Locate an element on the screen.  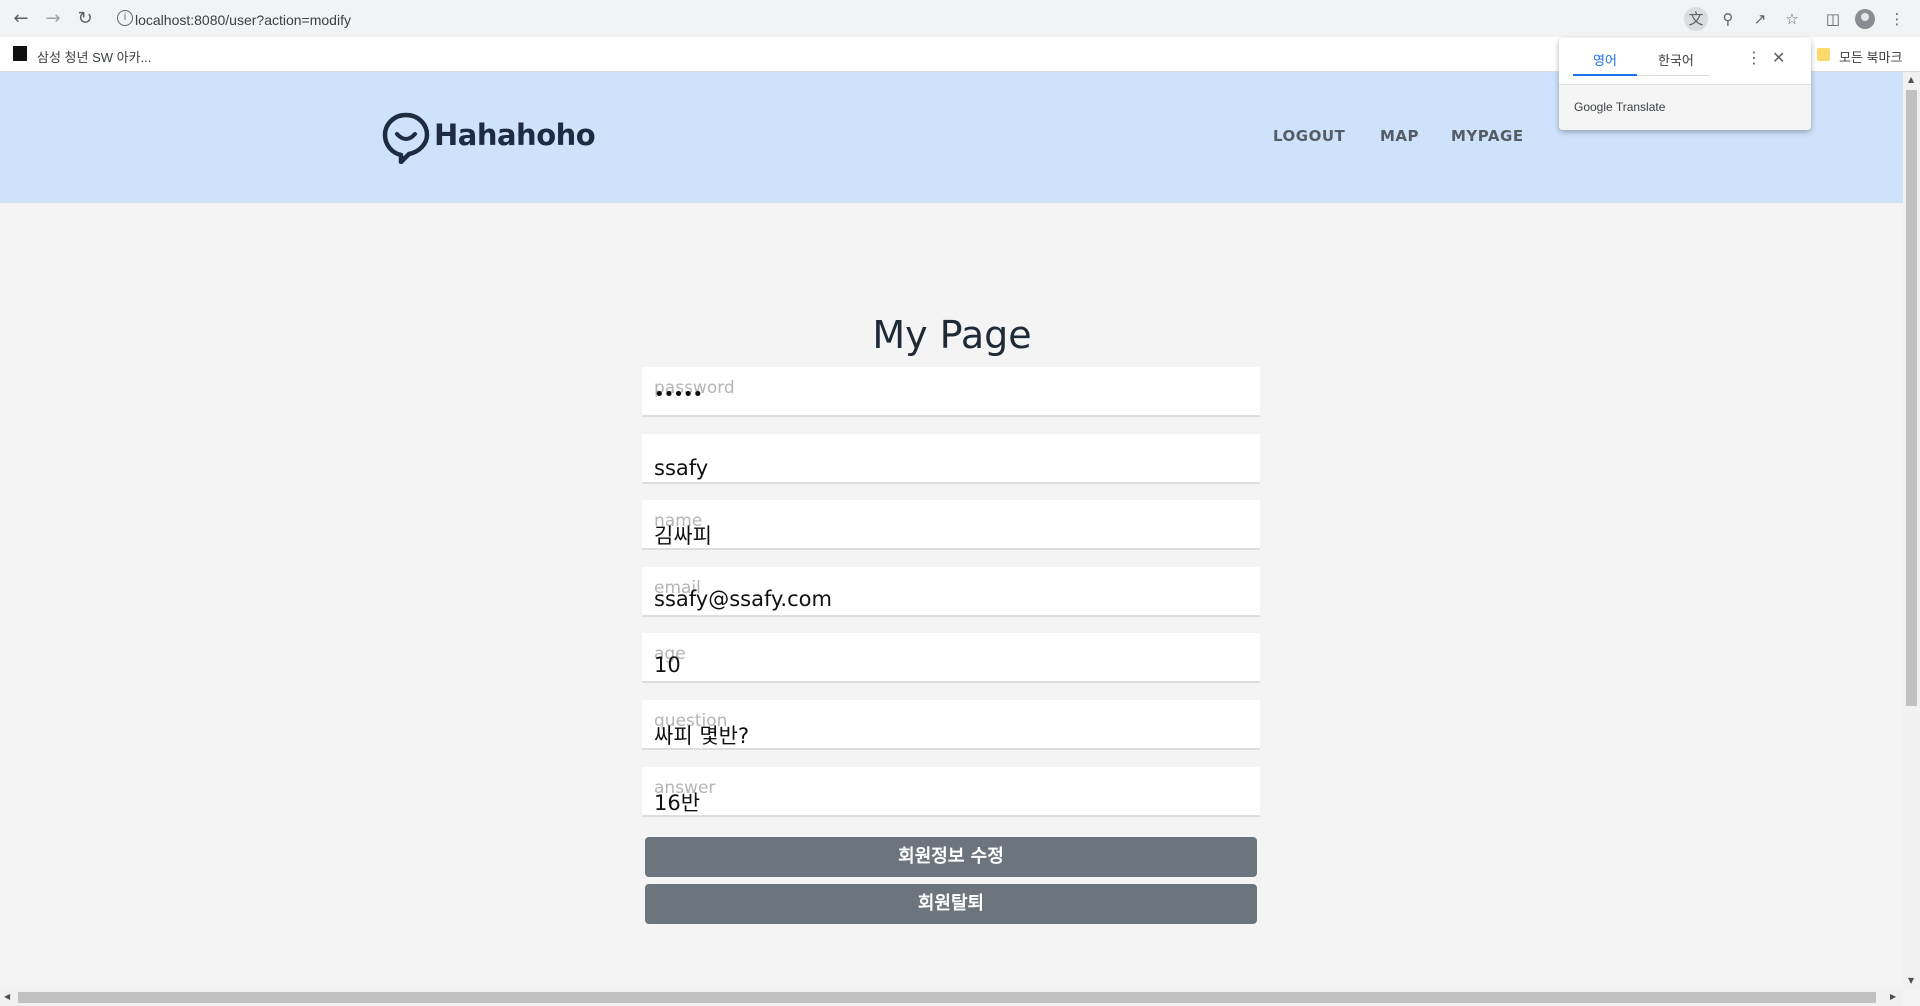
age-field: age 10 is located at coordinates (951, 658).